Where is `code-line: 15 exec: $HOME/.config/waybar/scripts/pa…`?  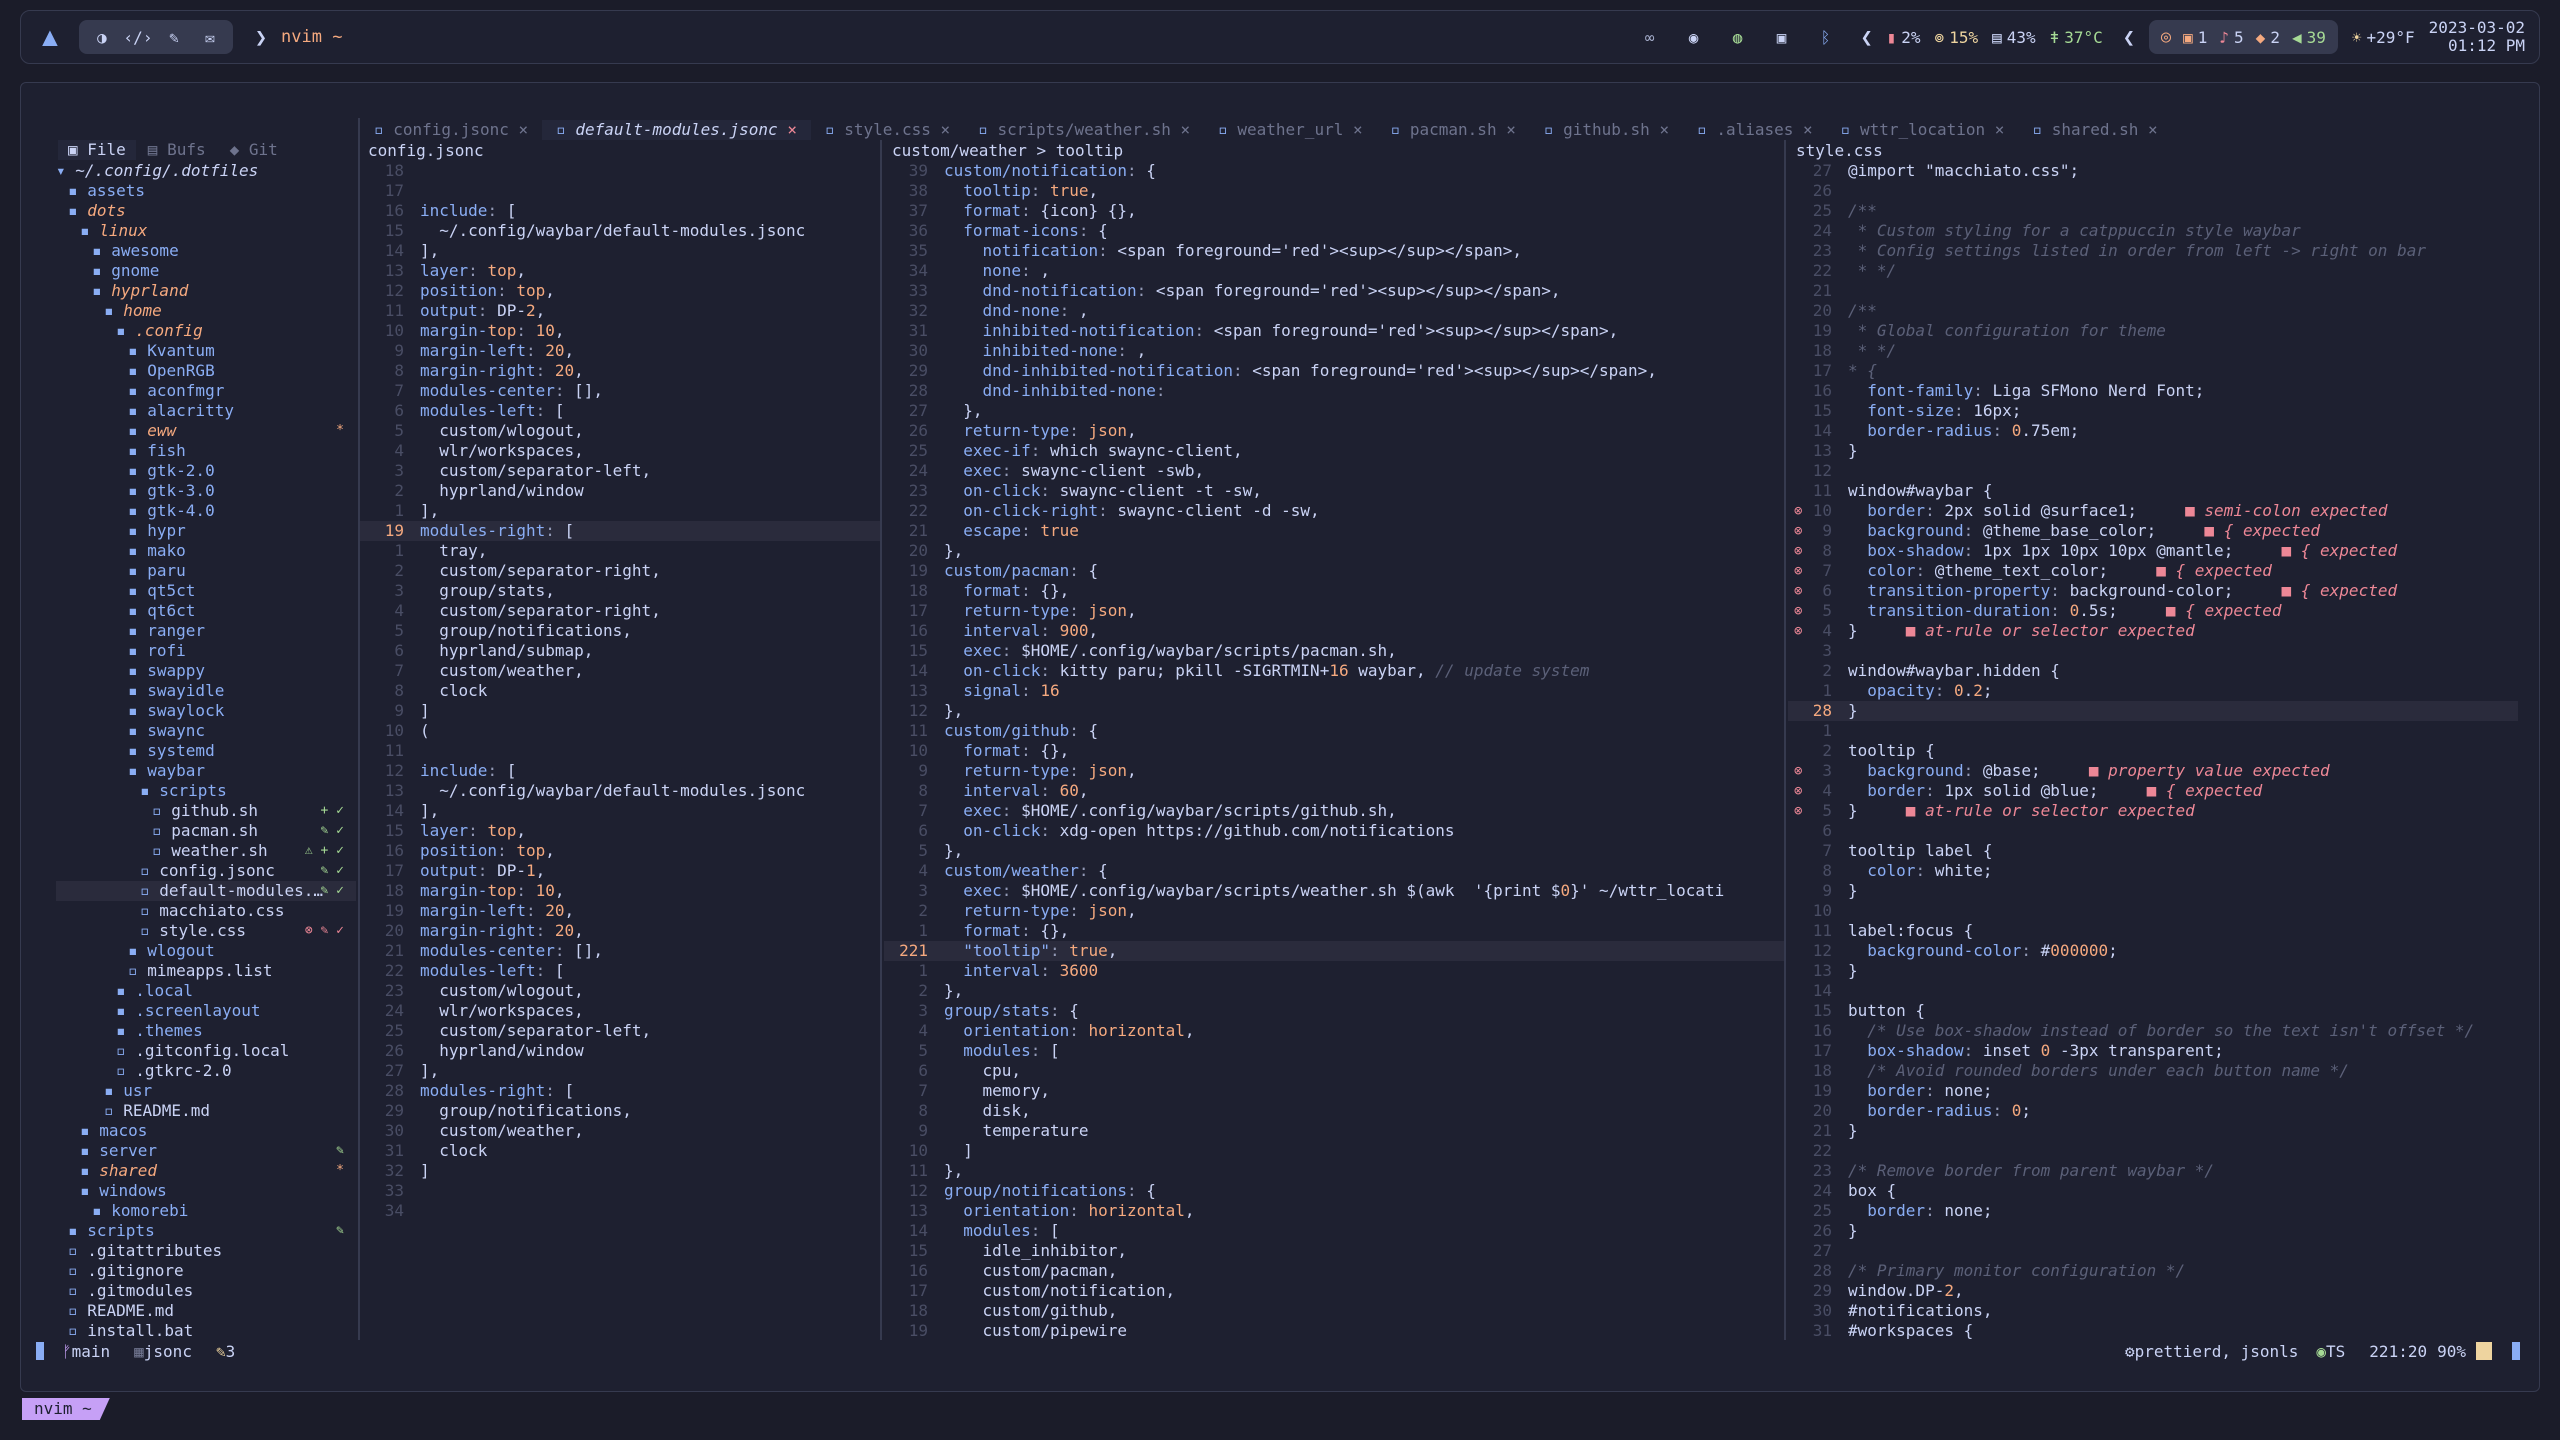 code-line: 15 exec: $HOME/.config/waybar/scripts/pa… is located at coordinates (1334, 651).